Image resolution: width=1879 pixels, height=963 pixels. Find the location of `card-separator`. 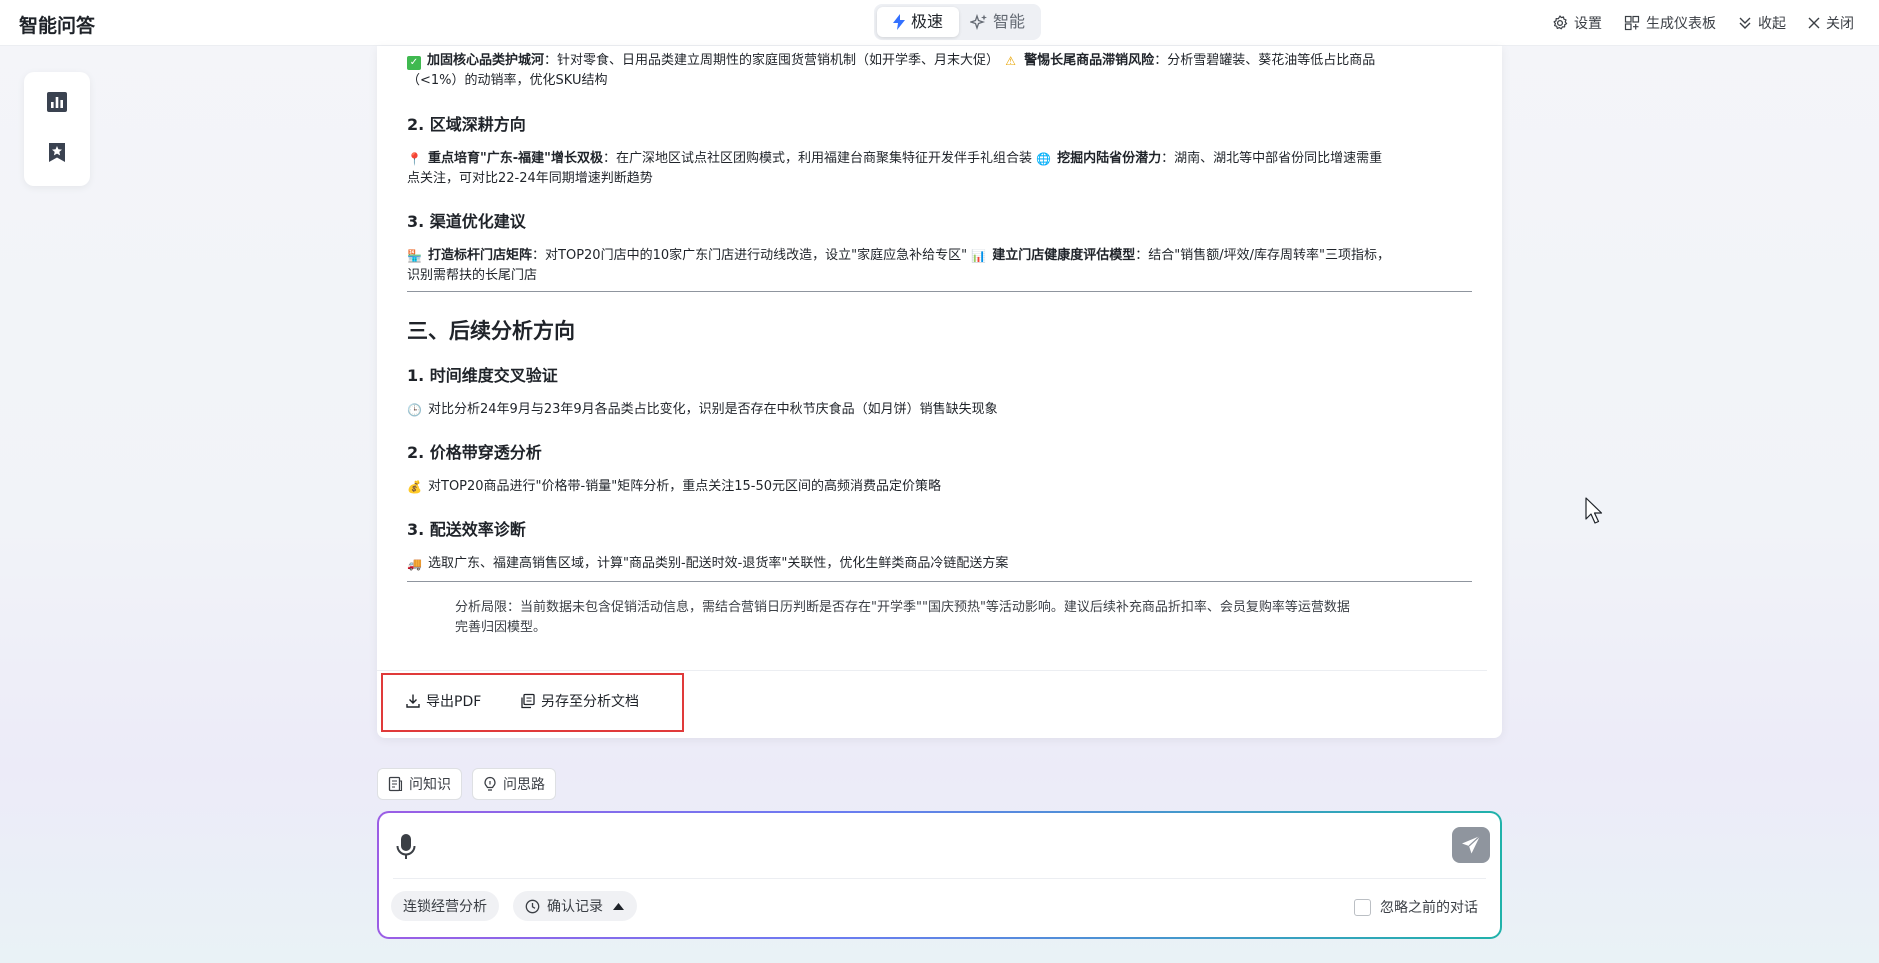

card-separator is located at coordinates (932, 670).